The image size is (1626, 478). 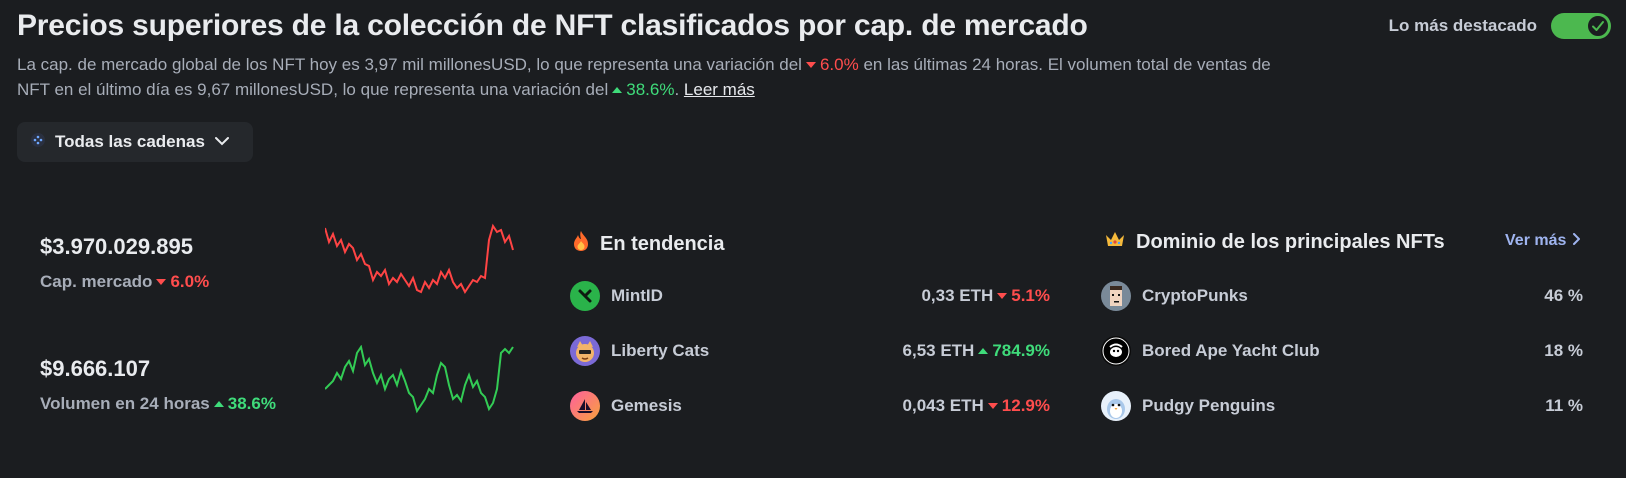 What do you see at coordinates (221, 142) in the screenshot?
I see `chevron-down-icon` at bounding box center [221, 142].